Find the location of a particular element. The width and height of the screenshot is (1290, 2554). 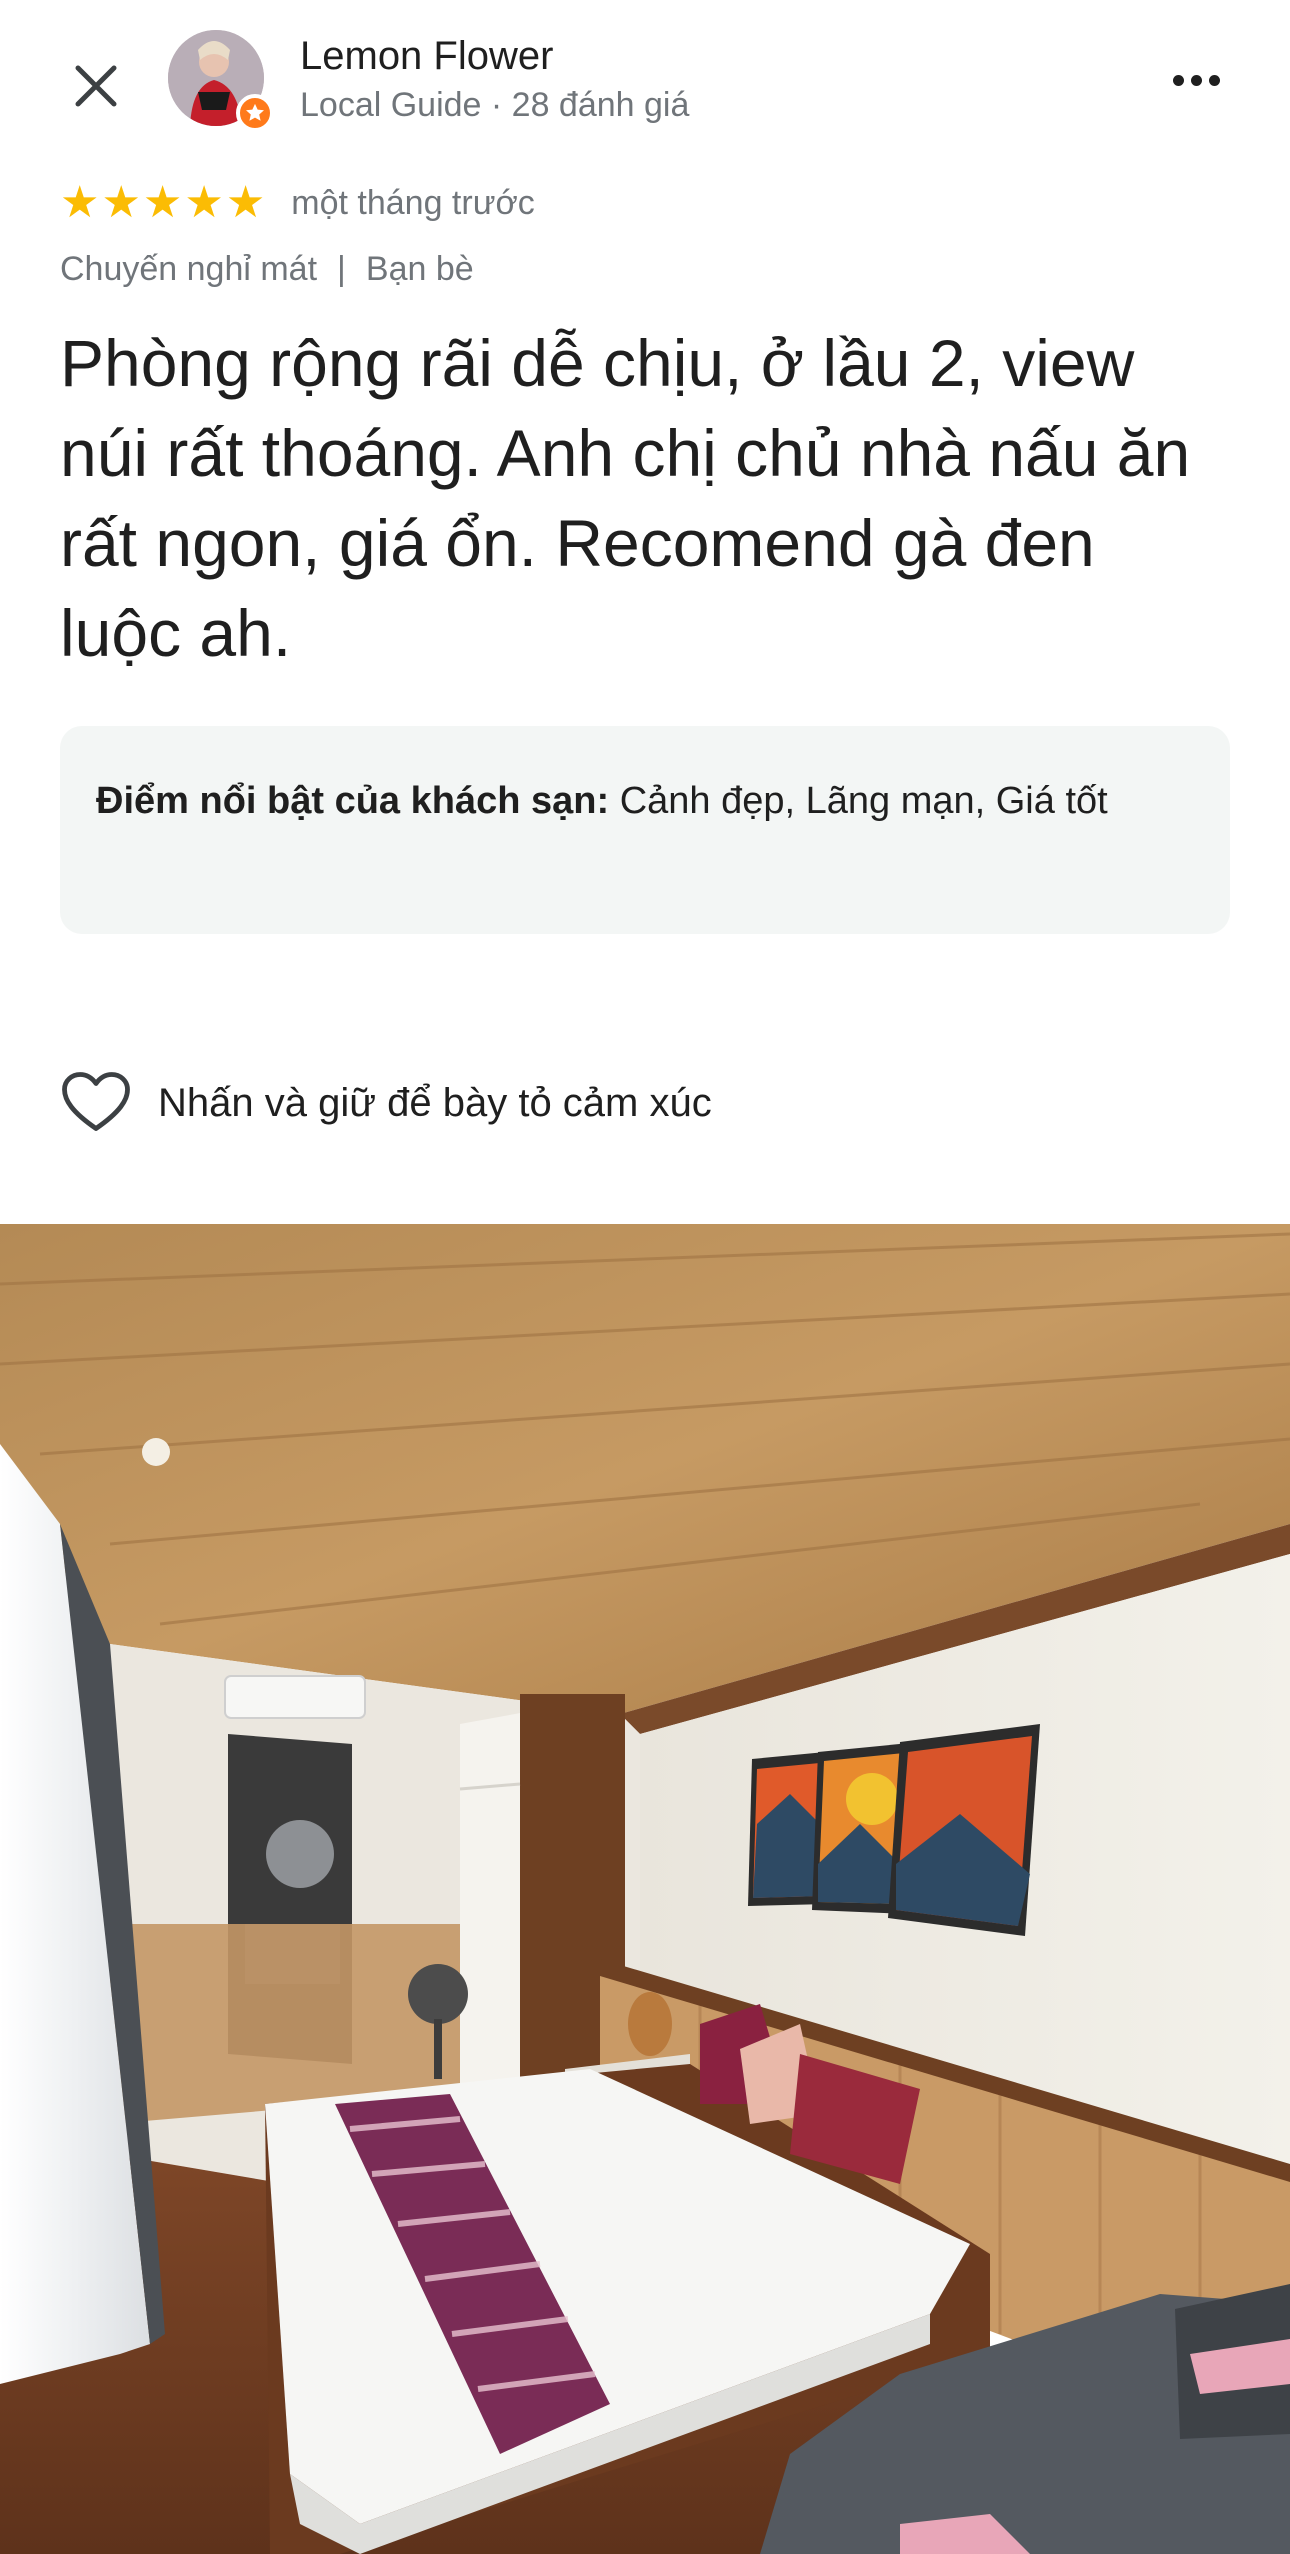

review-time: một tháng trước is located at coordinates (413, 202).